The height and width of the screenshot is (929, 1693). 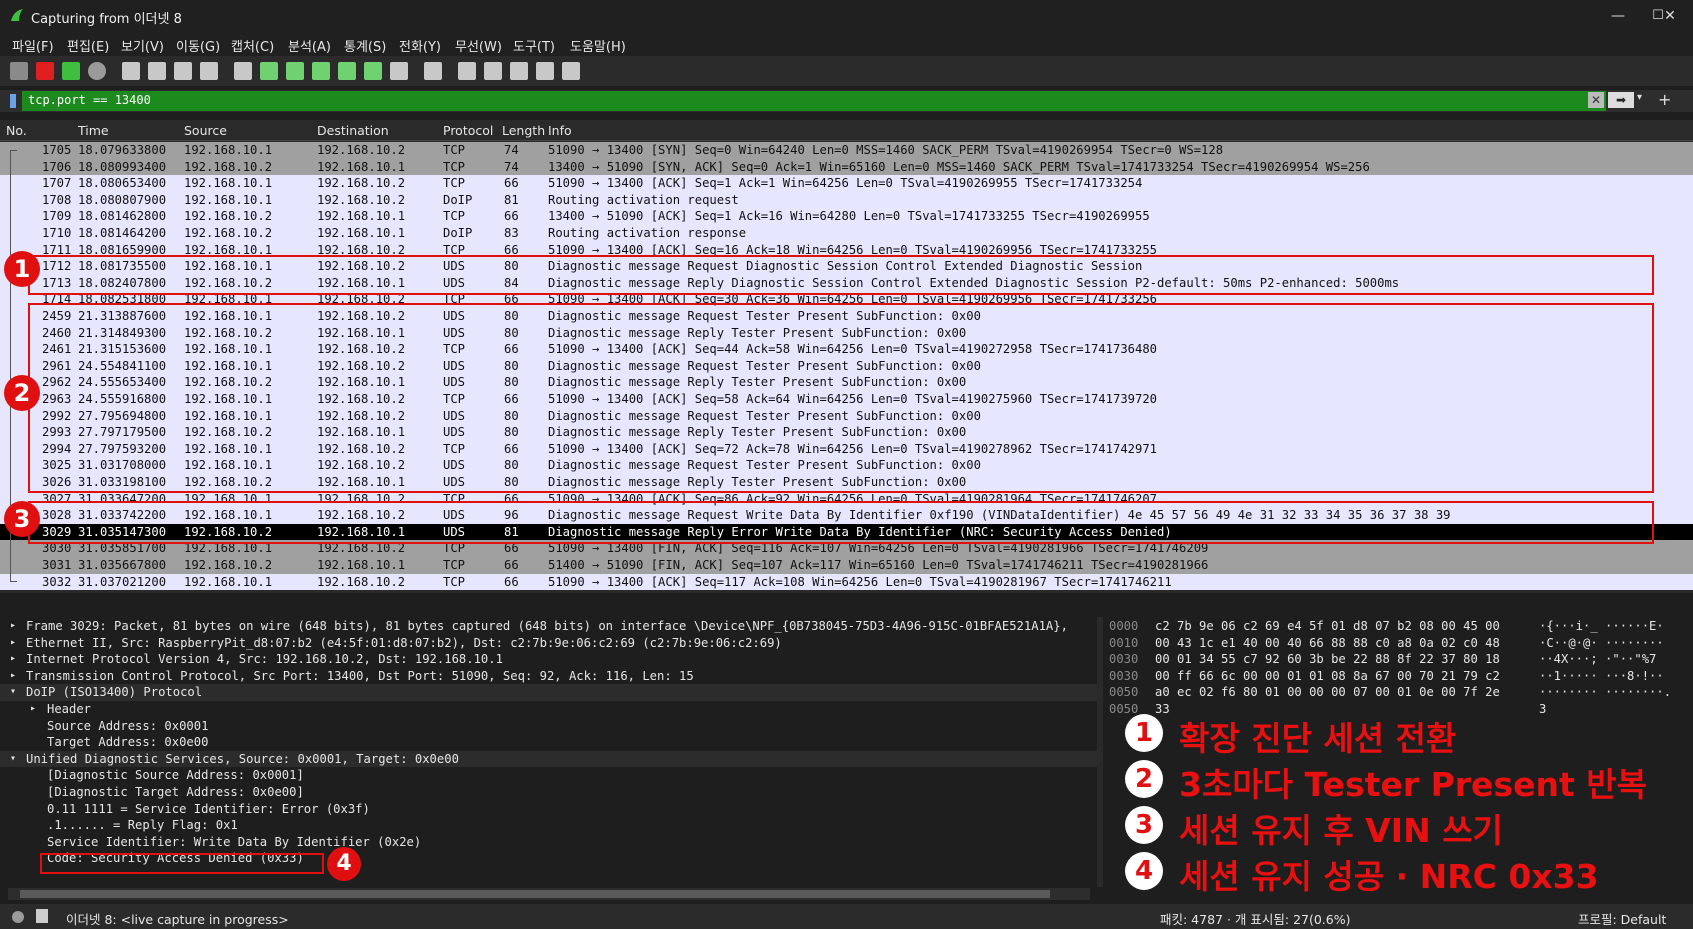 I want to click on find-icon, so click(x=243, y=71).